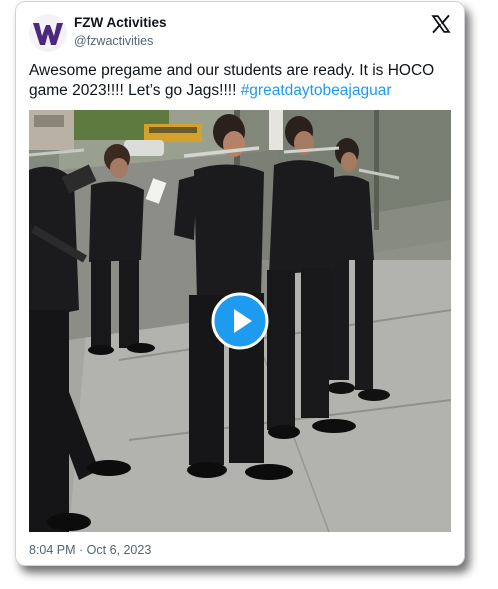 The width and height of the screenshot is (498, 589). Describe the element at coordinates (113, 41) in the screenshot. I see `author-handle: @fzwactivities` at that location.